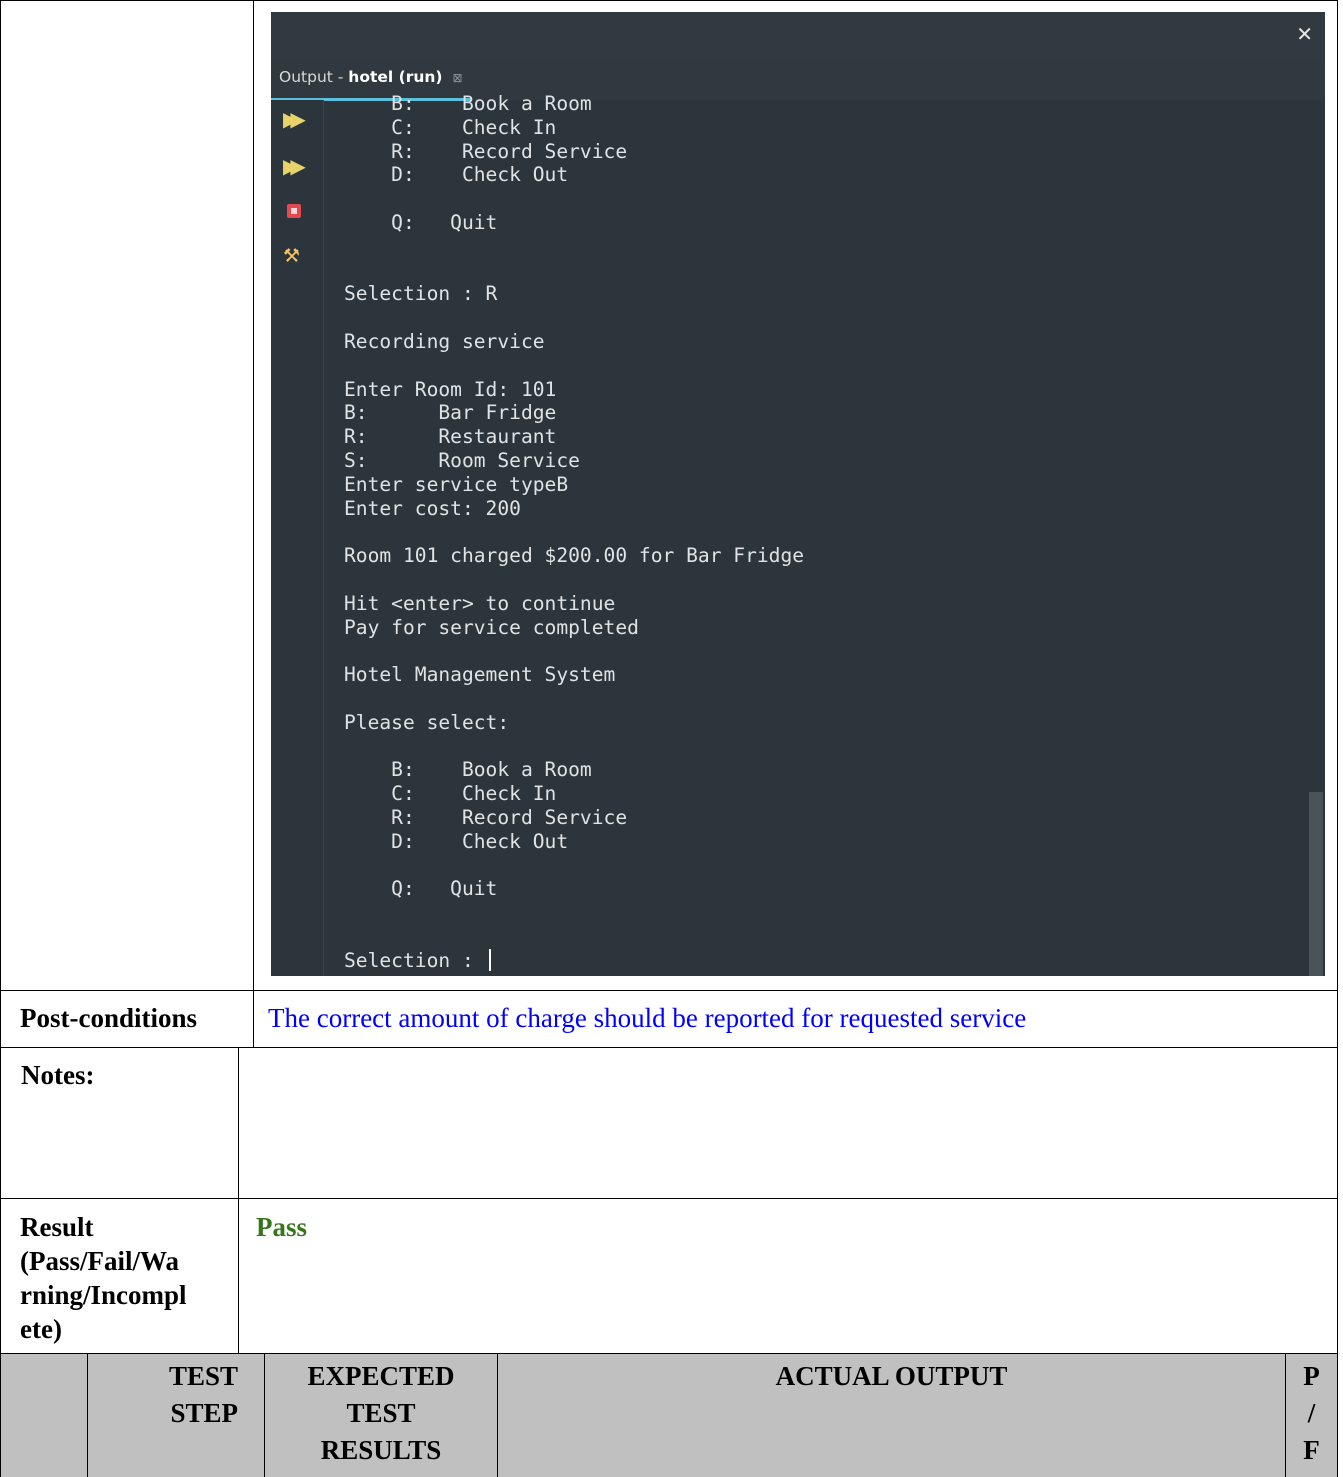  What do you see at coordinates (381, 1450) in the screenshot?
I see `header-text: RESULTS` at bounding box center [381, 1450].